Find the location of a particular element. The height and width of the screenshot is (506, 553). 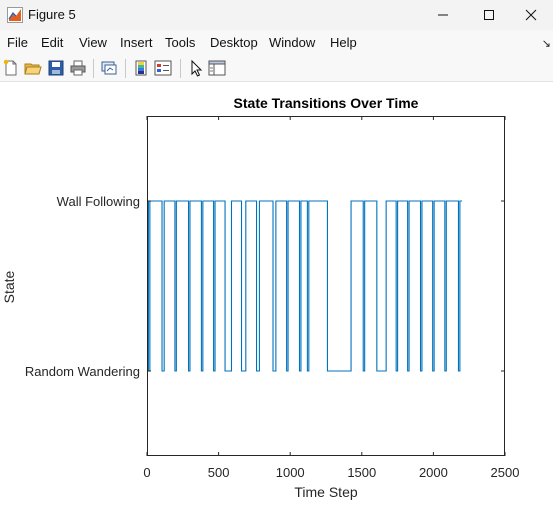

x-tick-label: 2500 is located at coordinates (505, 472).